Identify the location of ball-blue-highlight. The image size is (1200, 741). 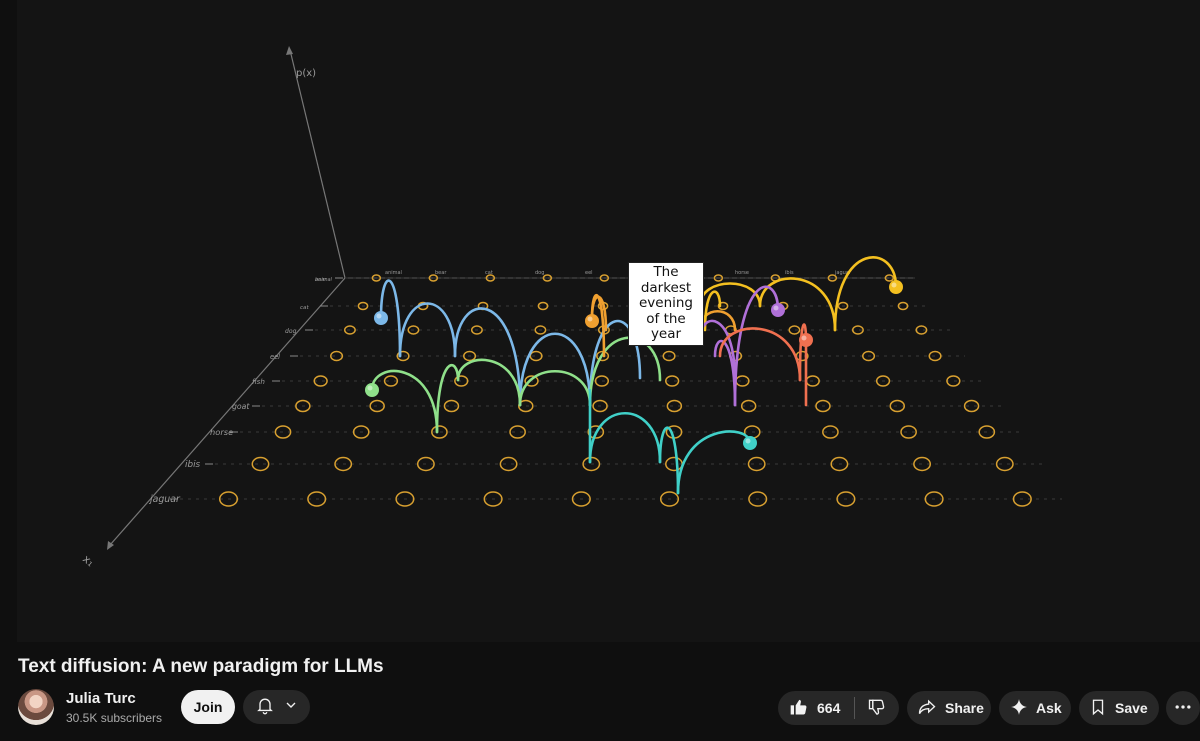
(379, 316).